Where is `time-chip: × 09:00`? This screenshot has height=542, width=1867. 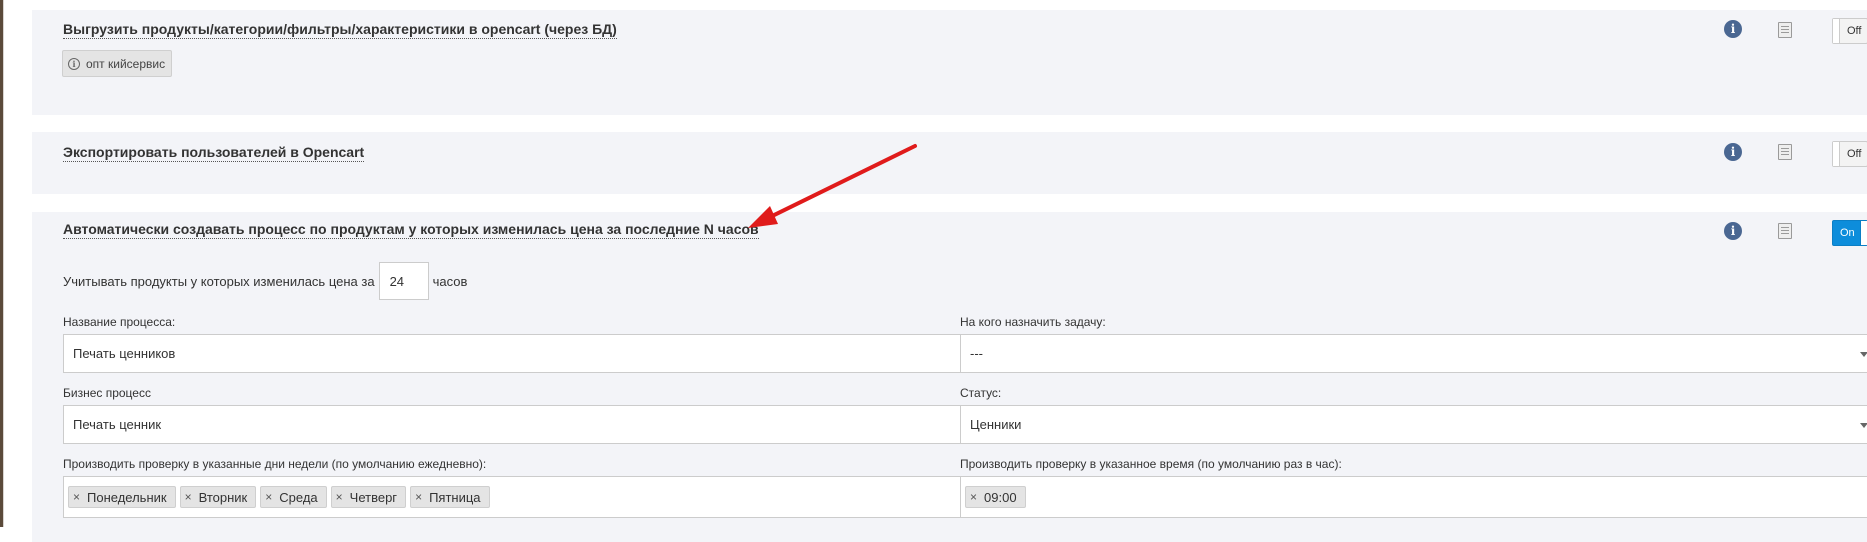
time-chip: × 09:00 is located at coordinates (995, 497).